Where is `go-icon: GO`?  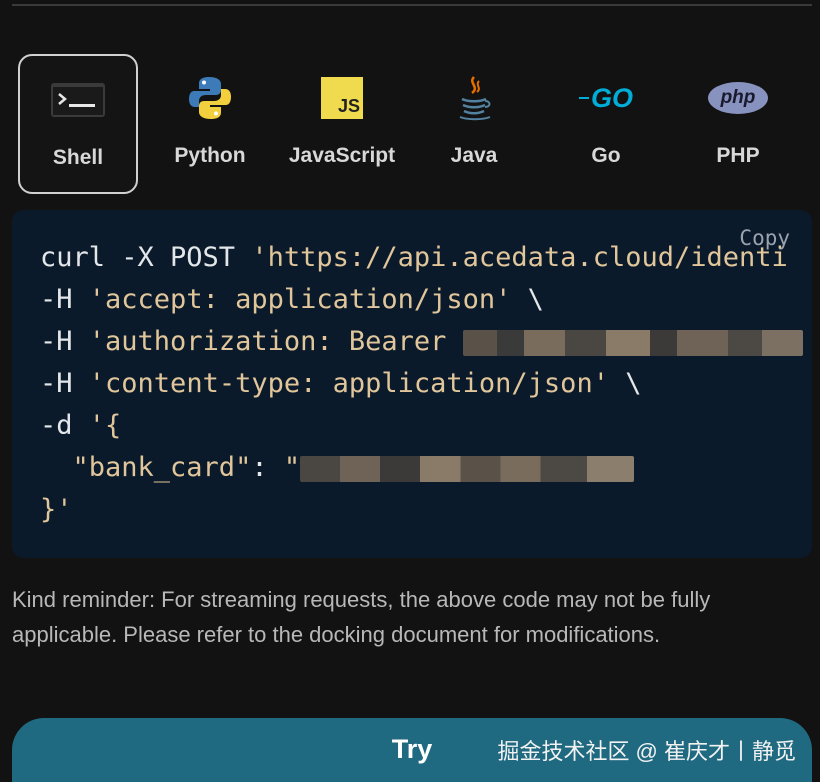 go-icon: GO is located at coordinates (606, 98).